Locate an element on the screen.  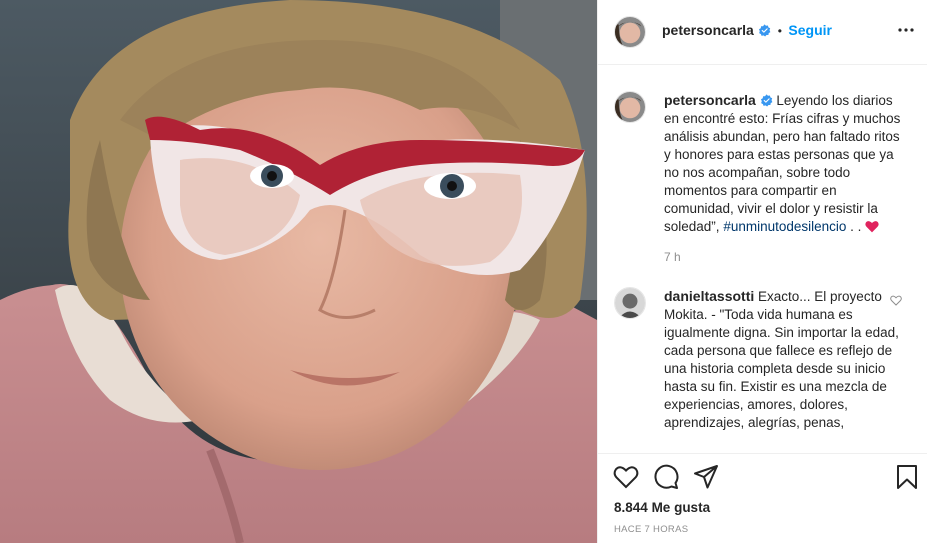
caption-time: 7 h is located at coordinates (672, 257).